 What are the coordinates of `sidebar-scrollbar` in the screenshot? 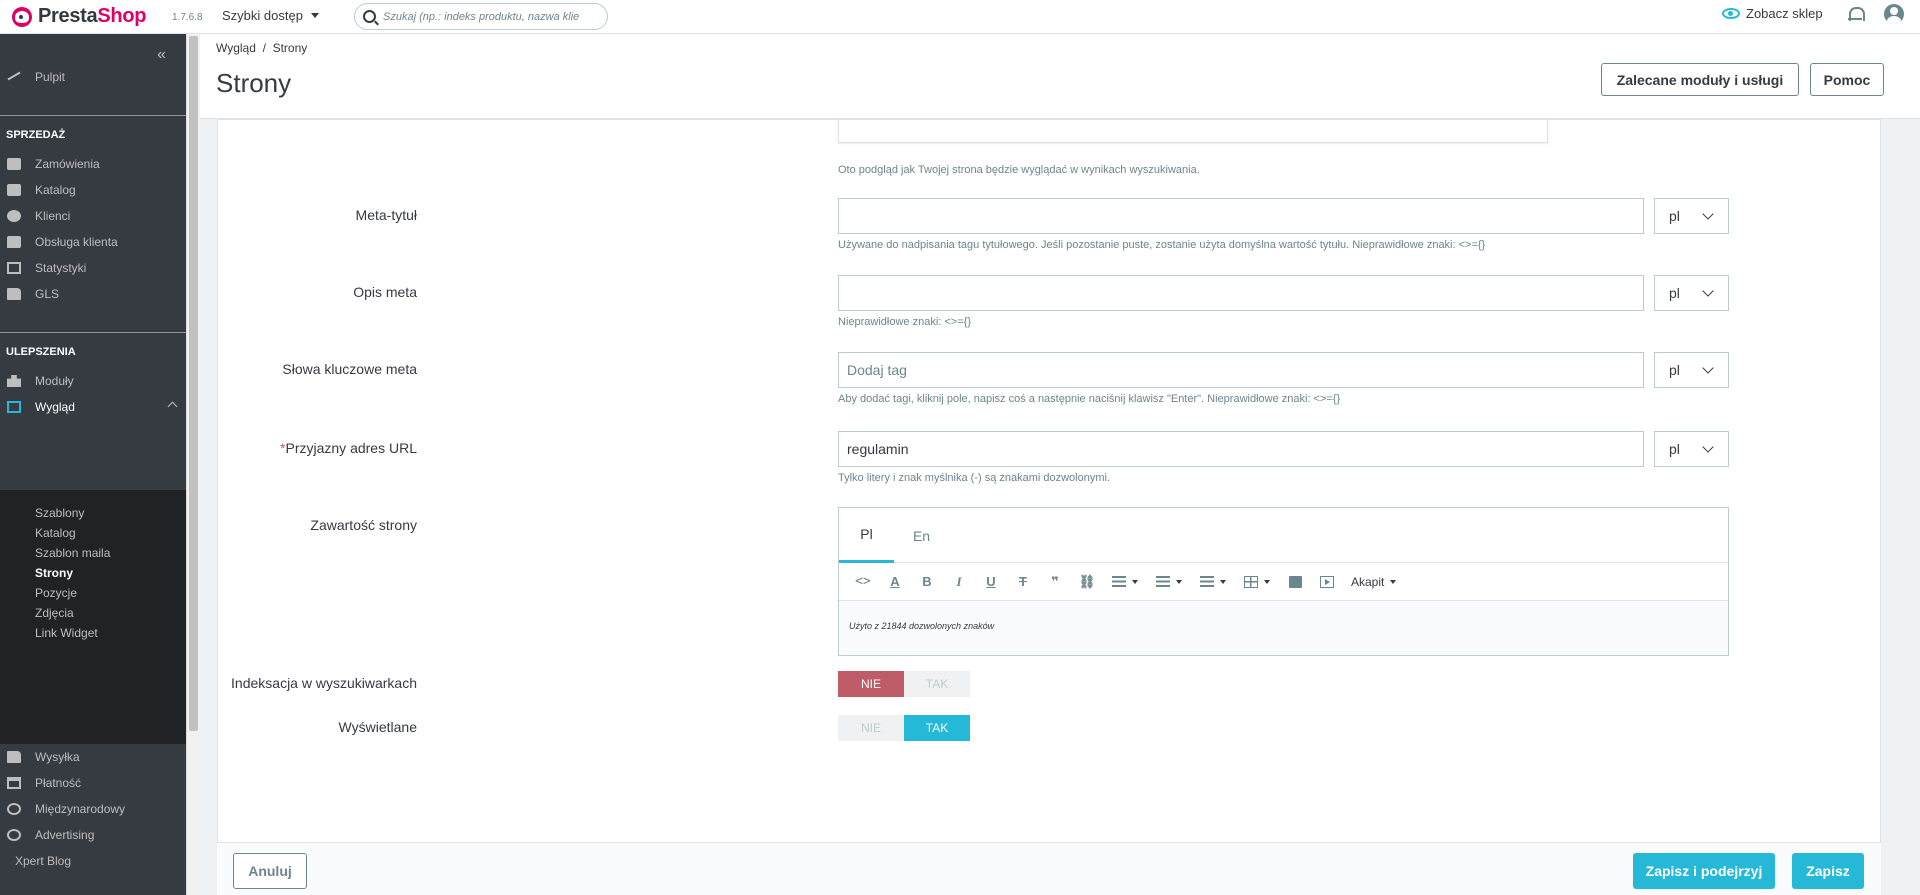 It's located at (193, 464).